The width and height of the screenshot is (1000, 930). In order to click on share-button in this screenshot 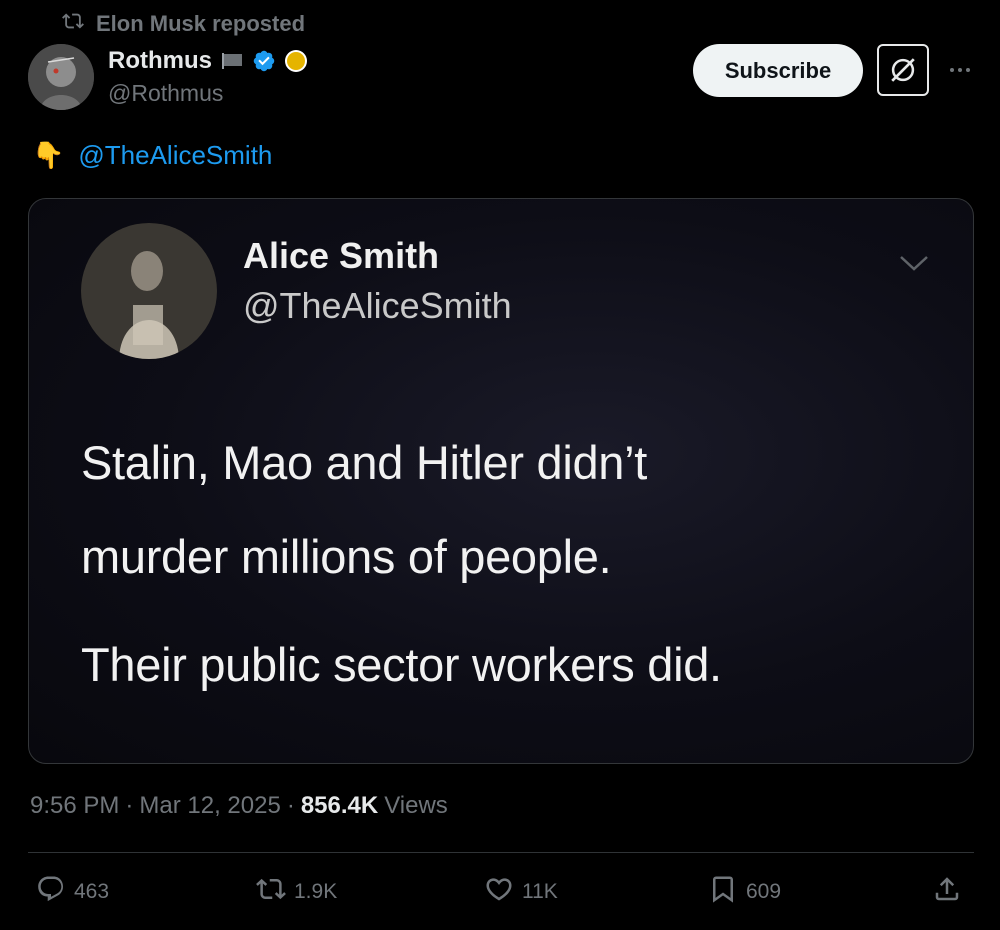, I will do `click(947, 892)`.